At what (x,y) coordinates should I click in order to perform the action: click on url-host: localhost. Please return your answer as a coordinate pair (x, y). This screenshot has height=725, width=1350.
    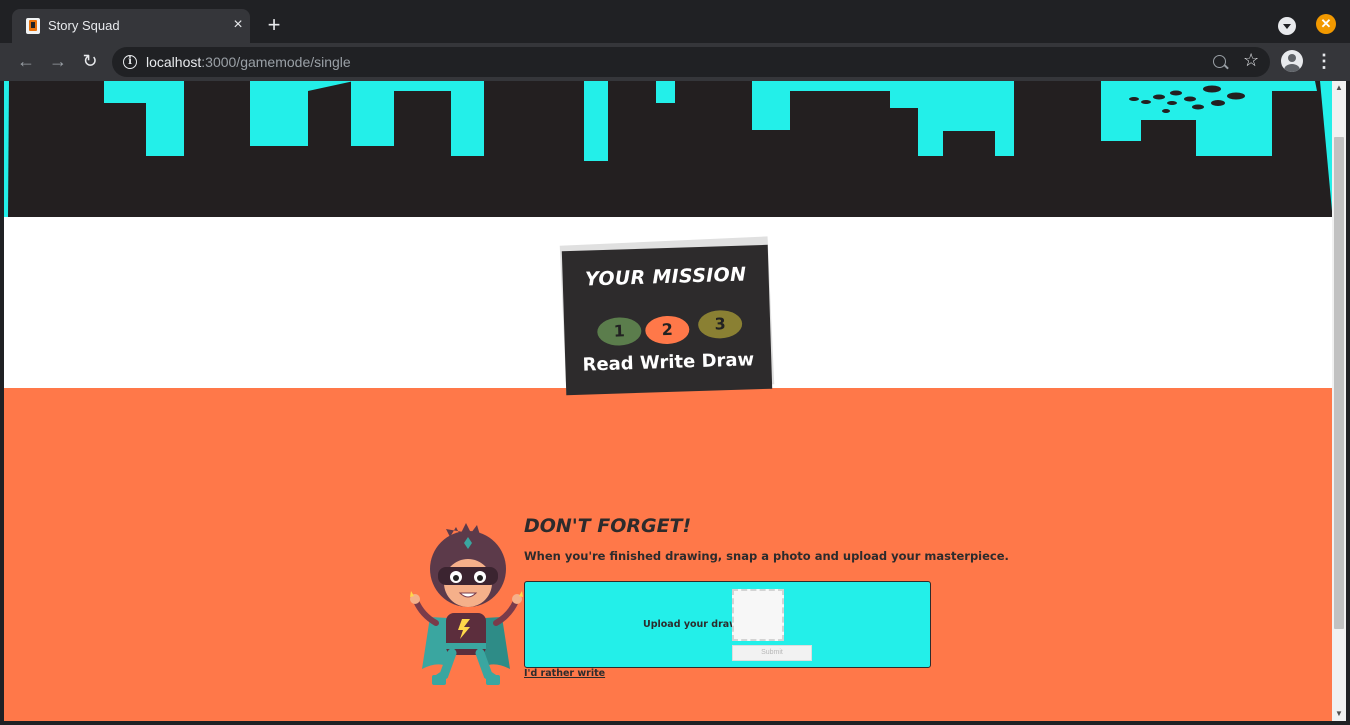
    Looking at the image, I should click on (174, 62).